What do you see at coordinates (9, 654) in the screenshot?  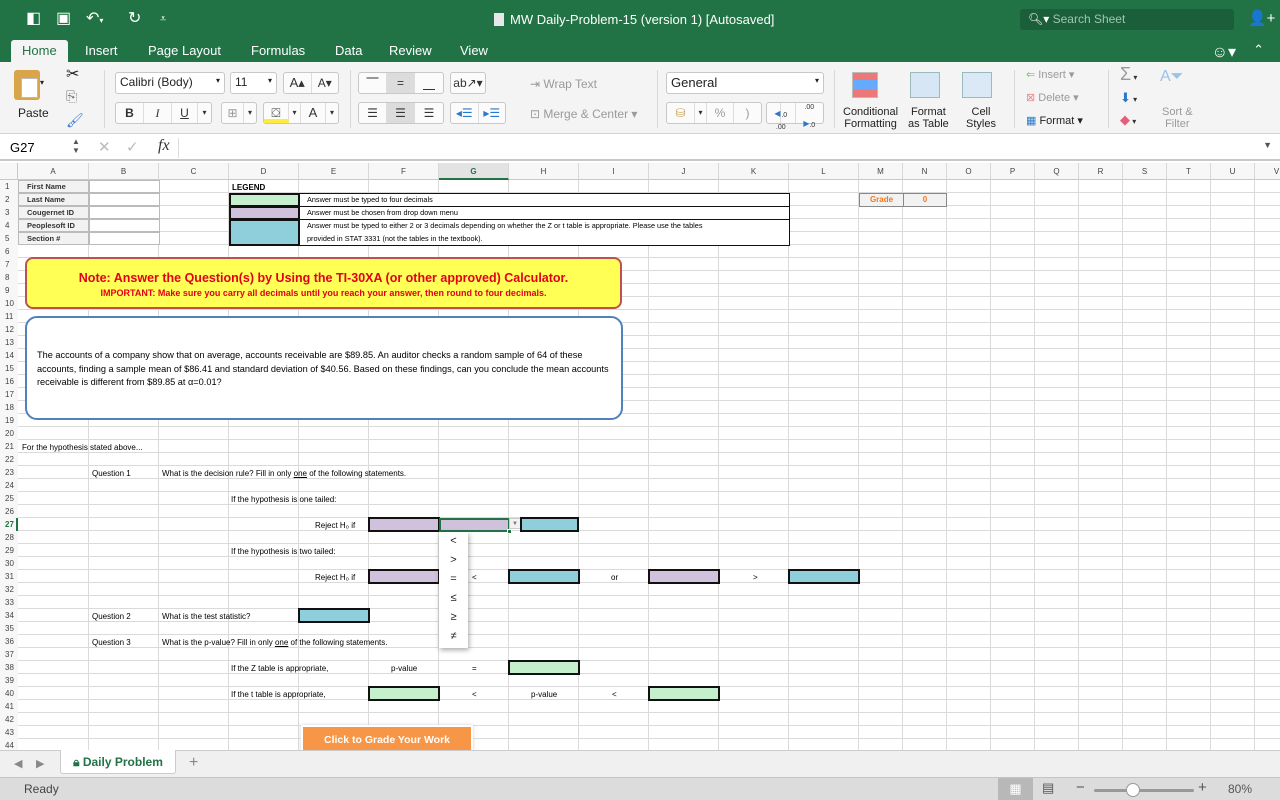 I see `row-header-37: 37` at bounding box center [9, 654].